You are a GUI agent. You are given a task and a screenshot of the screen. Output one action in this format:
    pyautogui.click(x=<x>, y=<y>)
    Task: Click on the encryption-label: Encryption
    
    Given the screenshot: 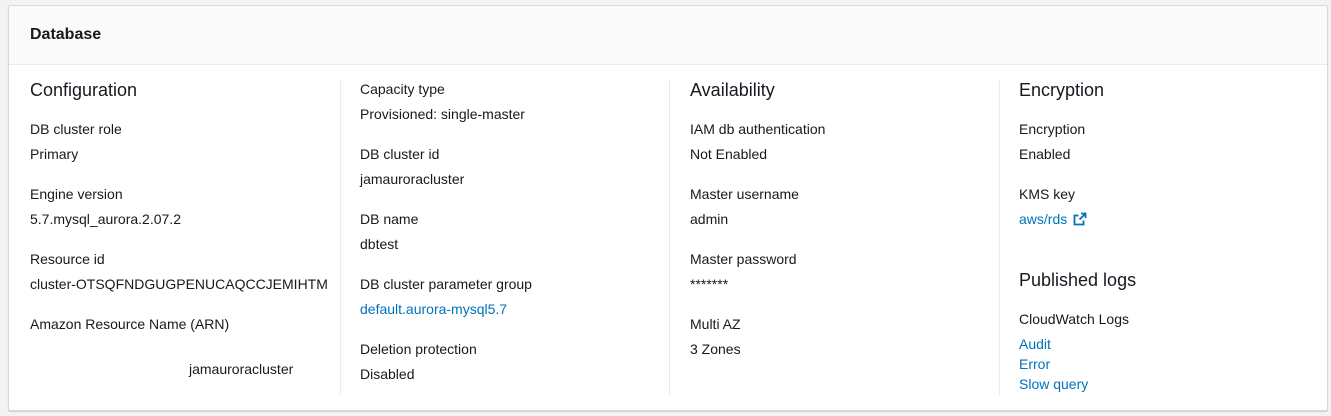 What is the action you would take?
    pyautogui.click(x=1052, y=129)
    